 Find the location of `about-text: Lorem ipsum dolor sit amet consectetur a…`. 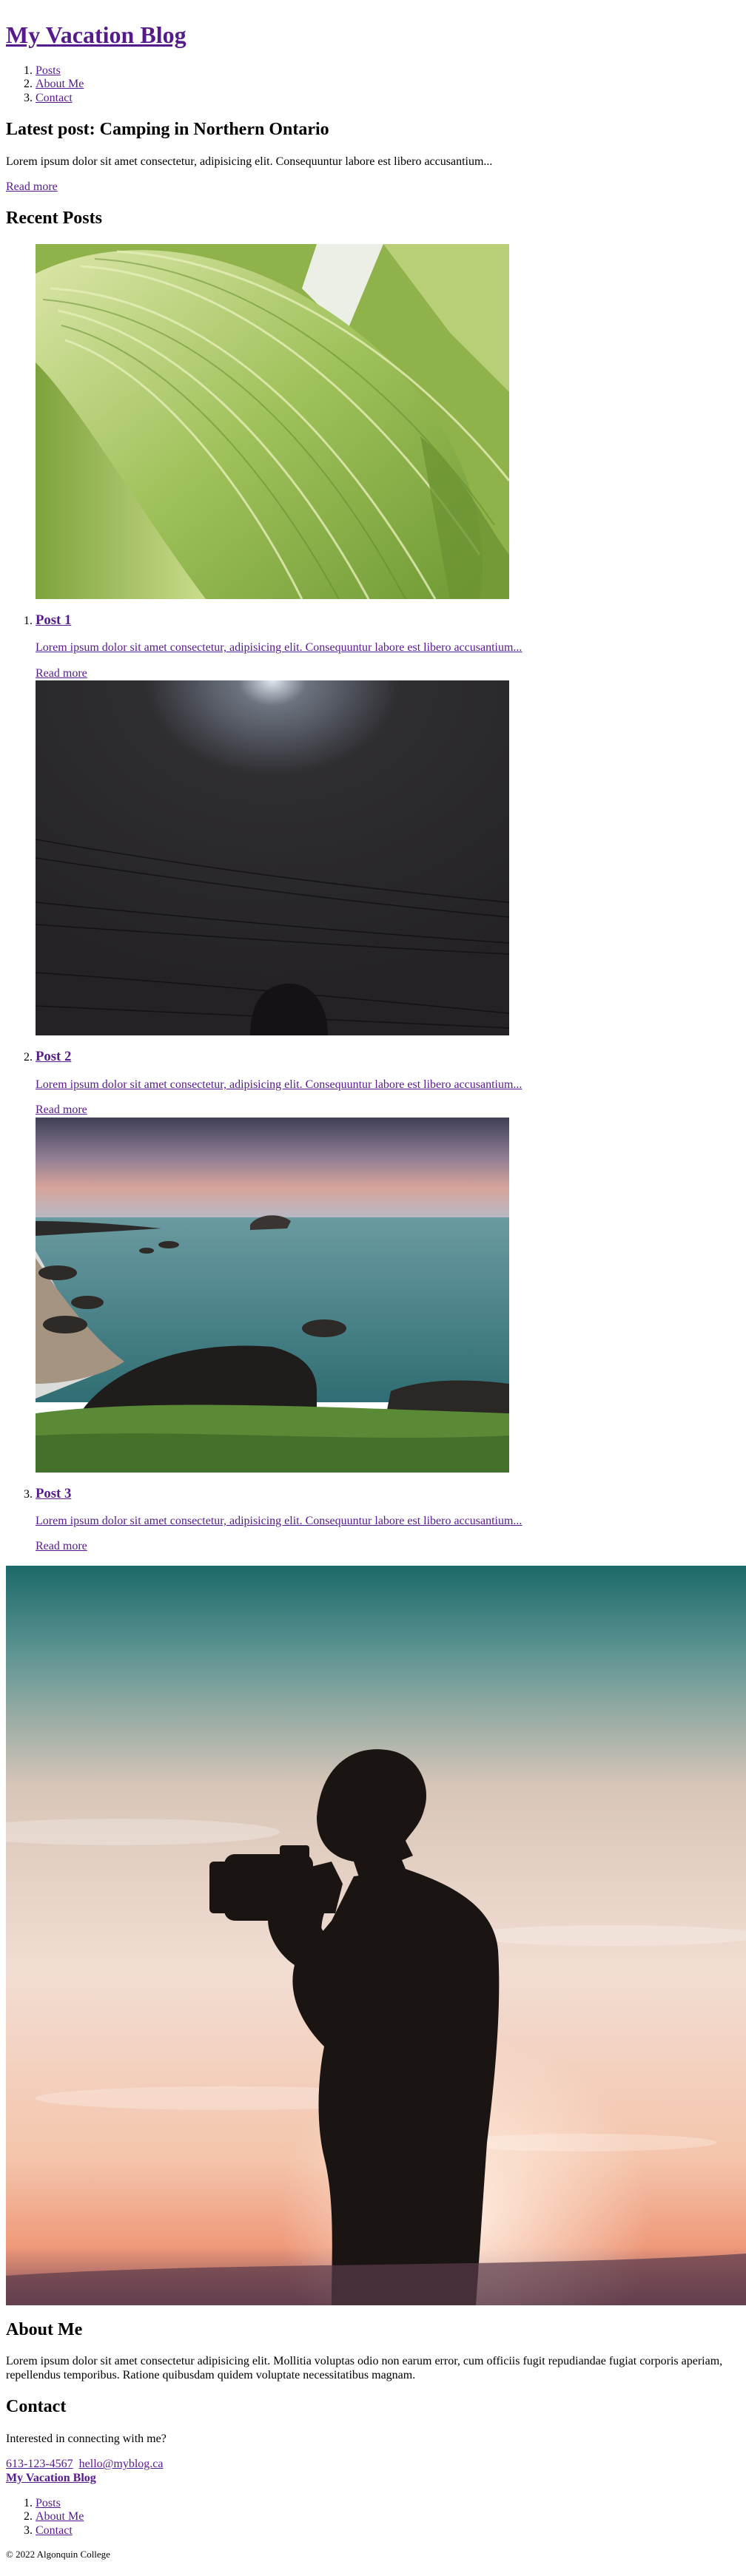

about-text: Lorem ipsum dolor sit amet consectetur a… is located at coordinates (364, 2368).